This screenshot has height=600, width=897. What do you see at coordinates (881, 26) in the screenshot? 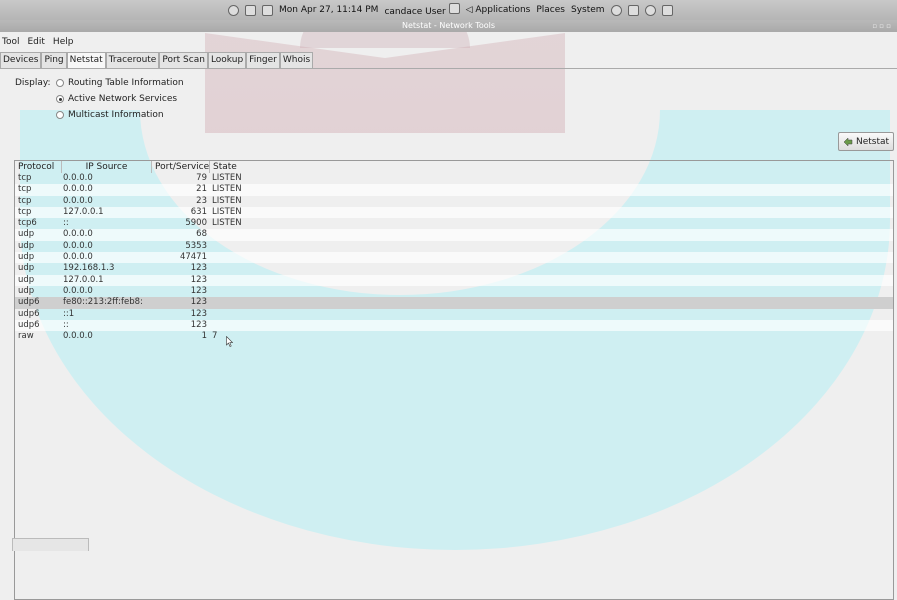
I see `window-controls: ▫ ▫ ▫` at bounding box center [881, 26].